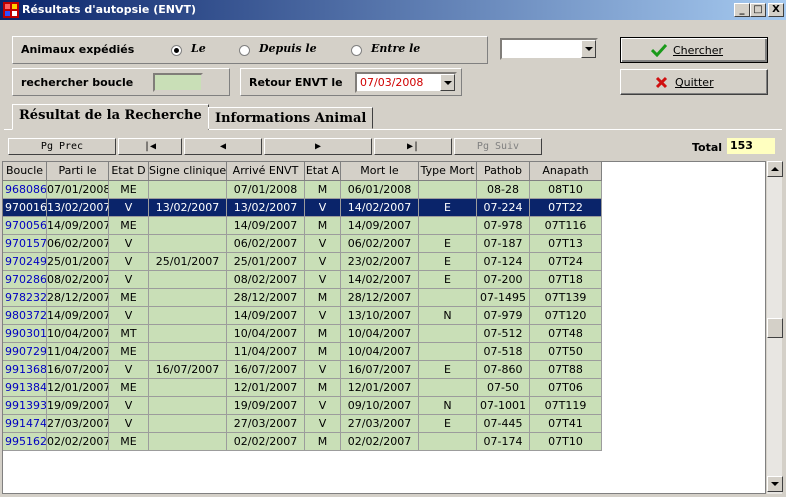 The width and height of the screenshot is (786, 497). What do you see at coordinates (448, 316) in the screenshot?
I see `cell-type-mort: N` at bounding box center [448, 316].